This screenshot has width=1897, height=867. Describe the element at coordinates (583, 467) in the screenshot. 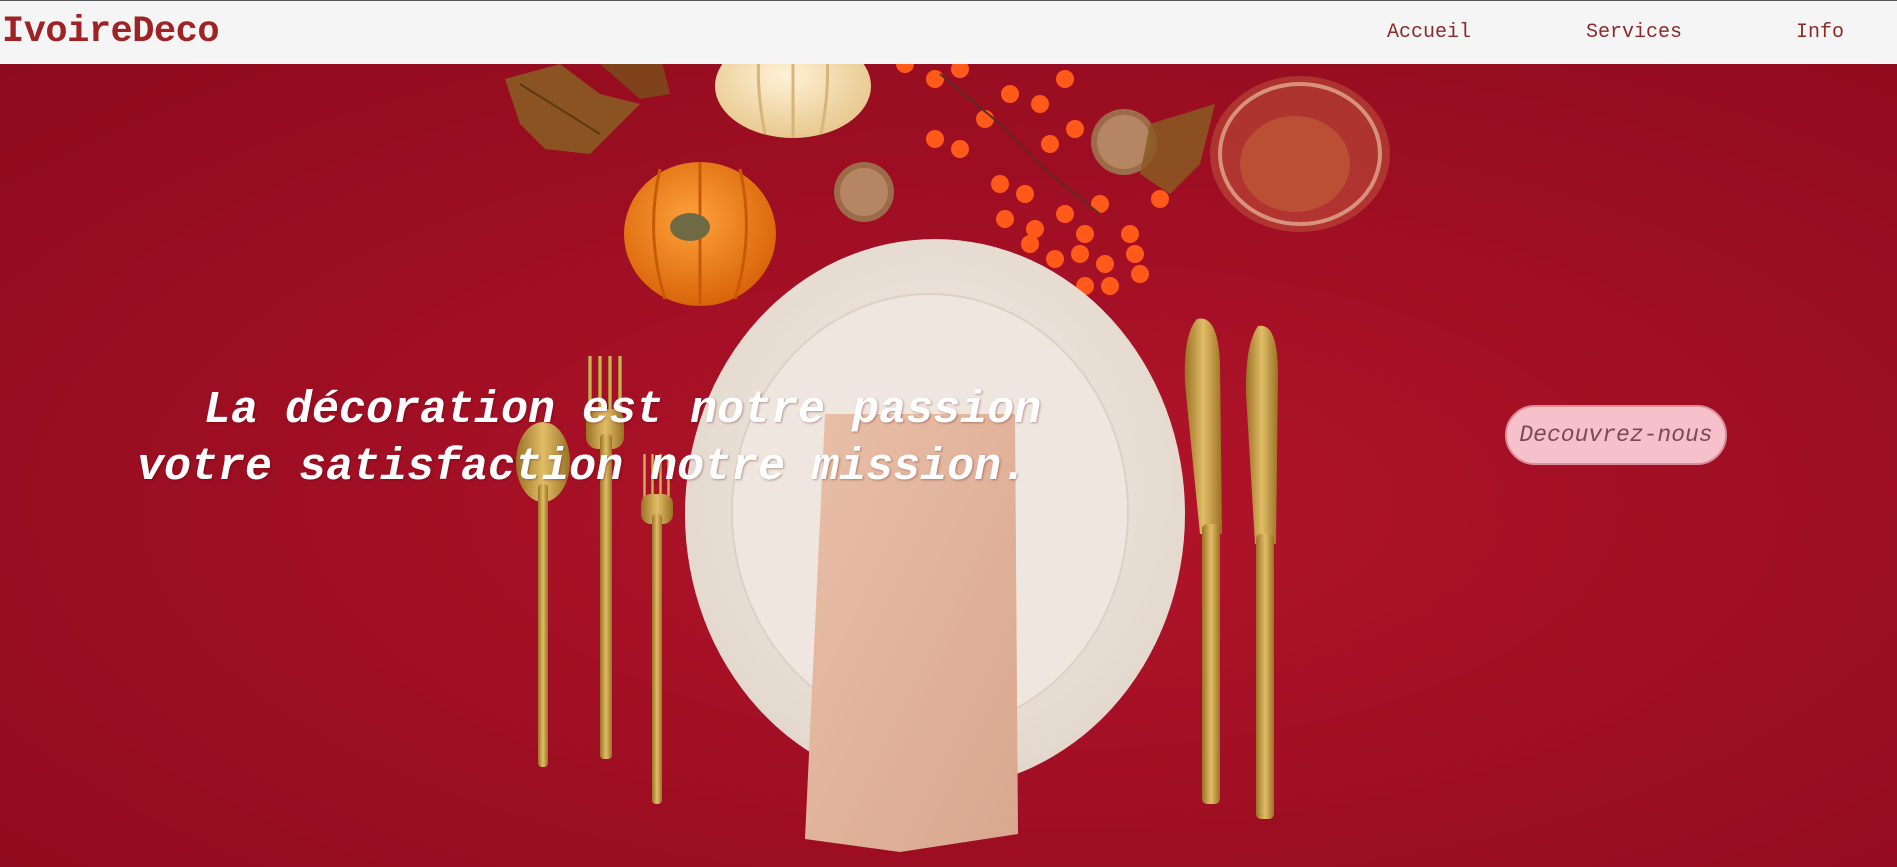

I see `hero-headline-line2: votre satisfaction notre mission.` at that location.